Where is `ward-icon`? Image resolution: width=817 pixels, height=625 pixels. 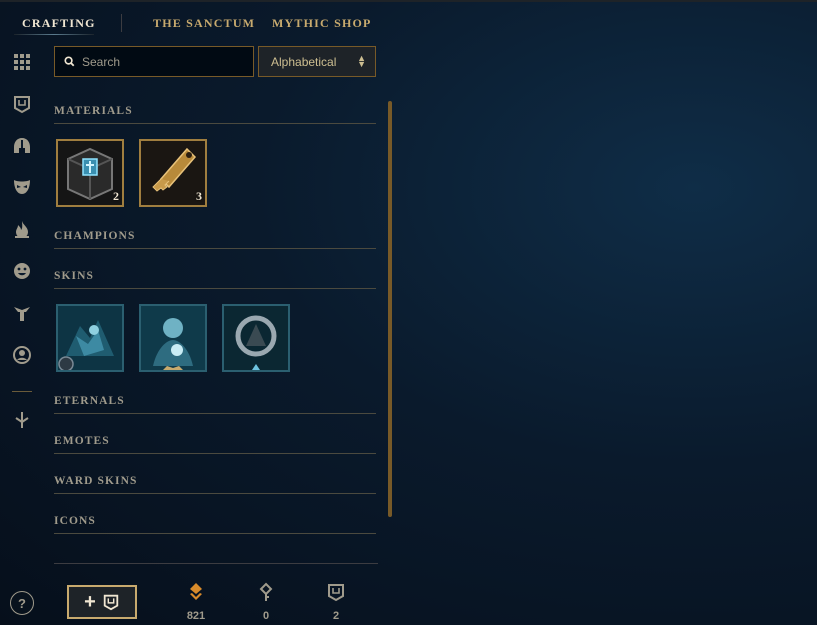
ward-icon is located at coordinates (22, 313).